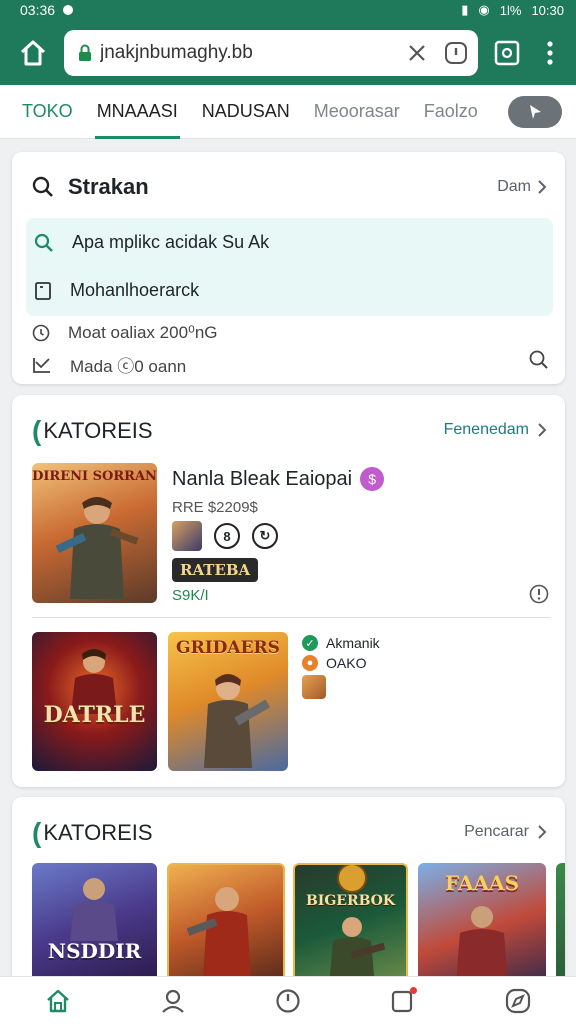 This screenshot has width=576, height=1024. What do you see at coordinates (137, 112) in the screenshot?
I see `tab-mnaaasi: MNAAASI` at bounding box center [137, 112].